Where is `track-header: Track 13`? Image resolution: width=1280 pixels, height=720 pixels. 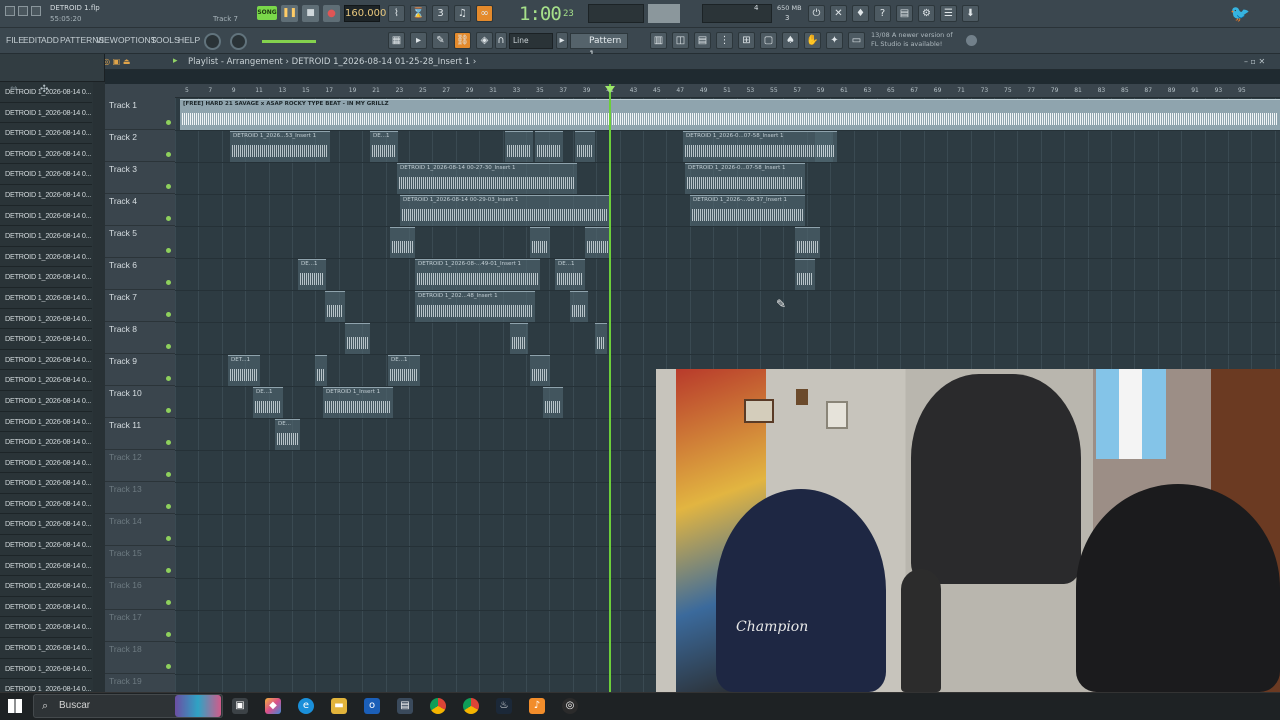
track-header: Track 13 is located at coordinates (140, 498).